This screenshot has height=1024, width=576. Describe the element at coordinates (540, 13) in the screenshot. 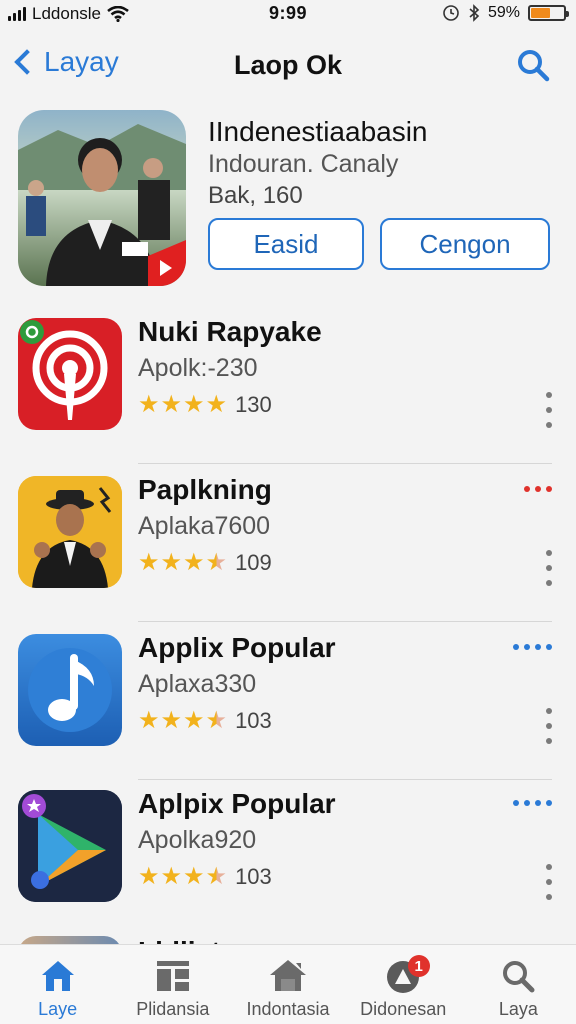

I see `battery-level` at that location.